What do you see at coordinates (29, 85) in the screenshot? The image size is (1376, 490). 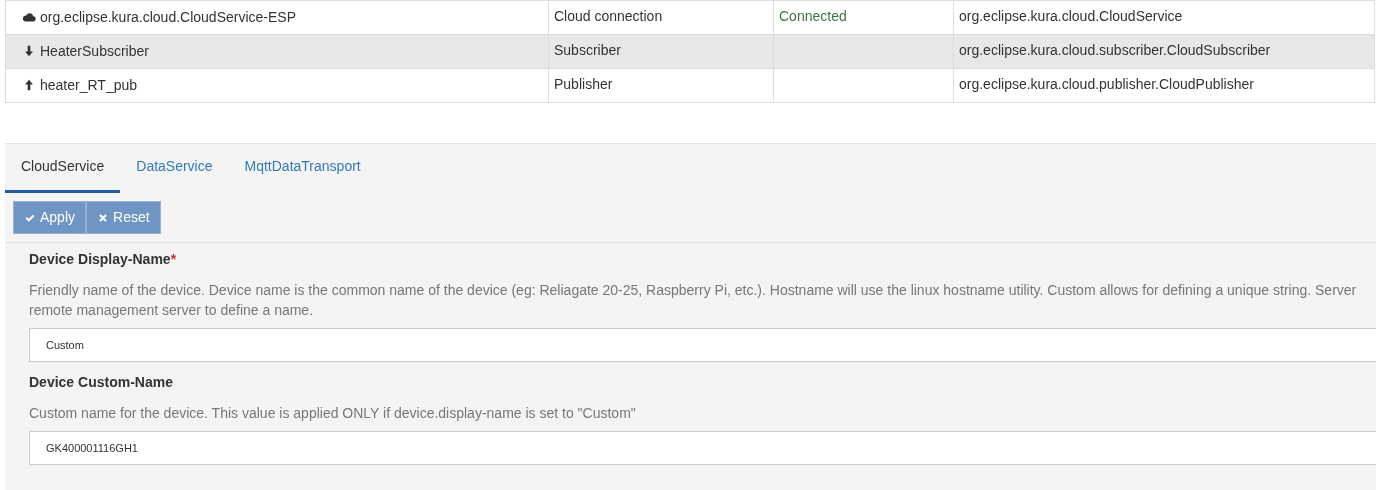 I see `up-arrow-icon` at bounding box center [29, 85].